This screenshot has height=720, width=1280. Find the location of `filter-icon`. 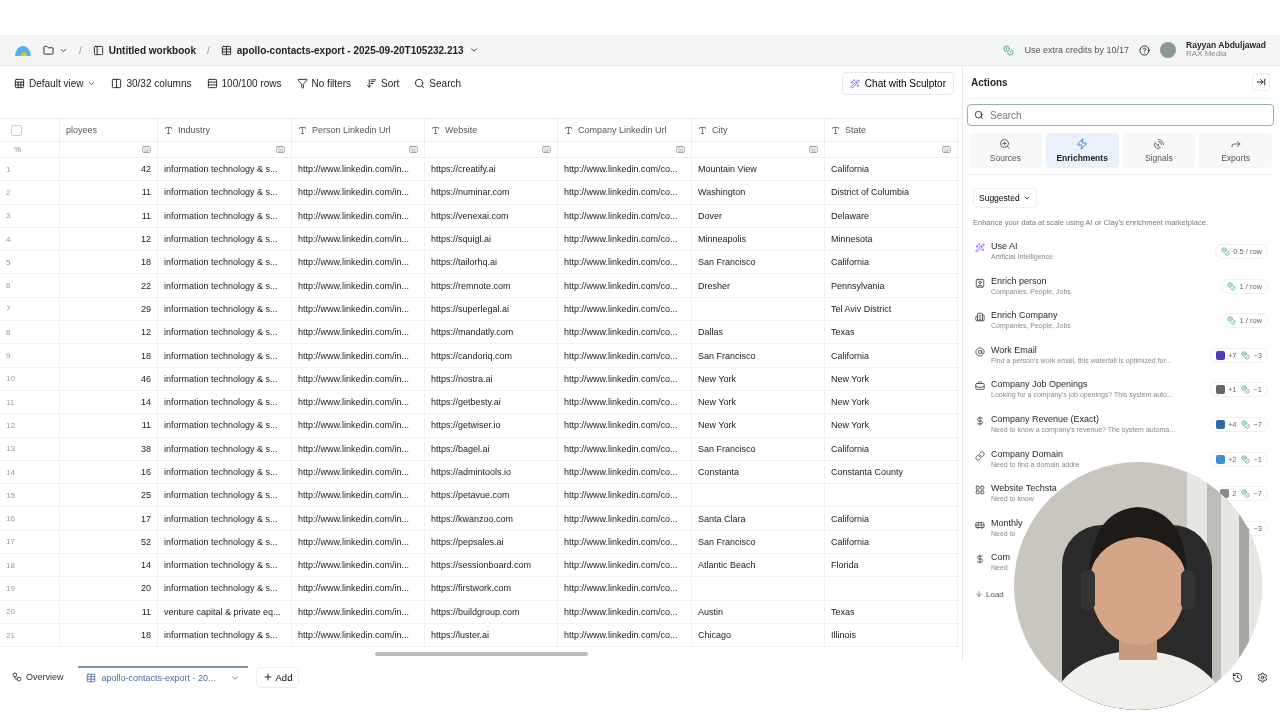

filter-icon is located at coordinates (302, 83).